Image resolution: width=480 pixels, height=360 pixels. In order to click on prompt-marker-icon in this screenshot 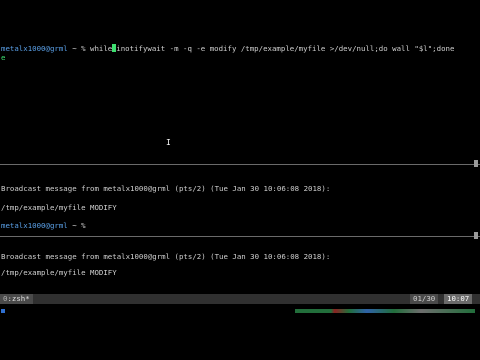, I will do `click(3, 311)`.